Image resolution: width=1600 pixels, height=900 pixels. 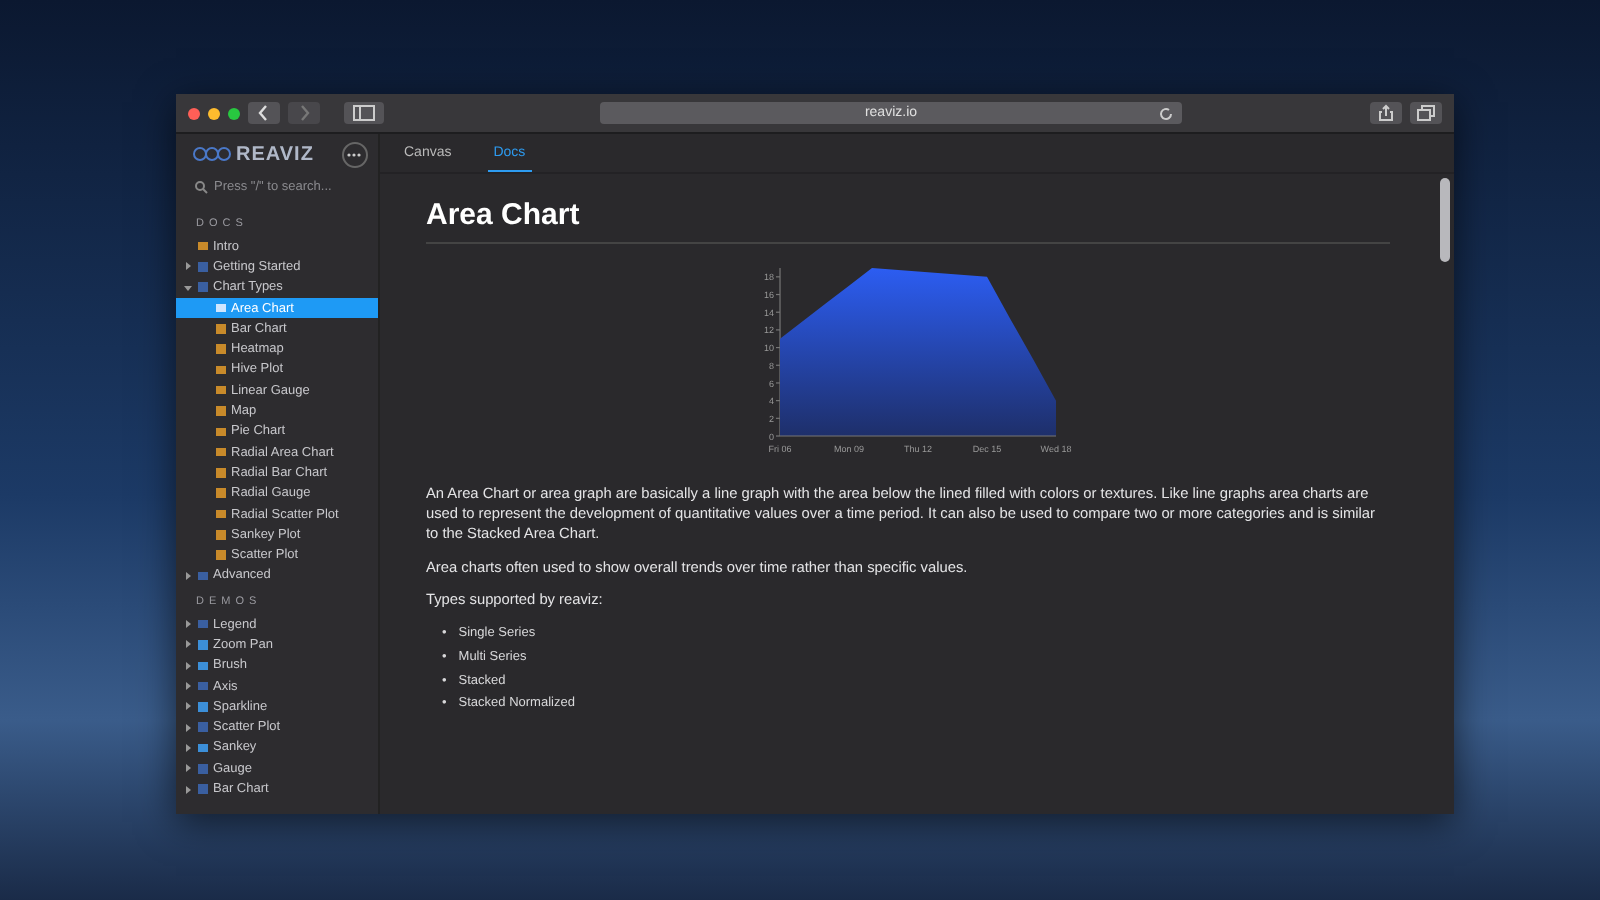 What do you see at coordinates (1446, 494) in the screenshot?
I see `scrollbar` at bounding box center [1446, 494].